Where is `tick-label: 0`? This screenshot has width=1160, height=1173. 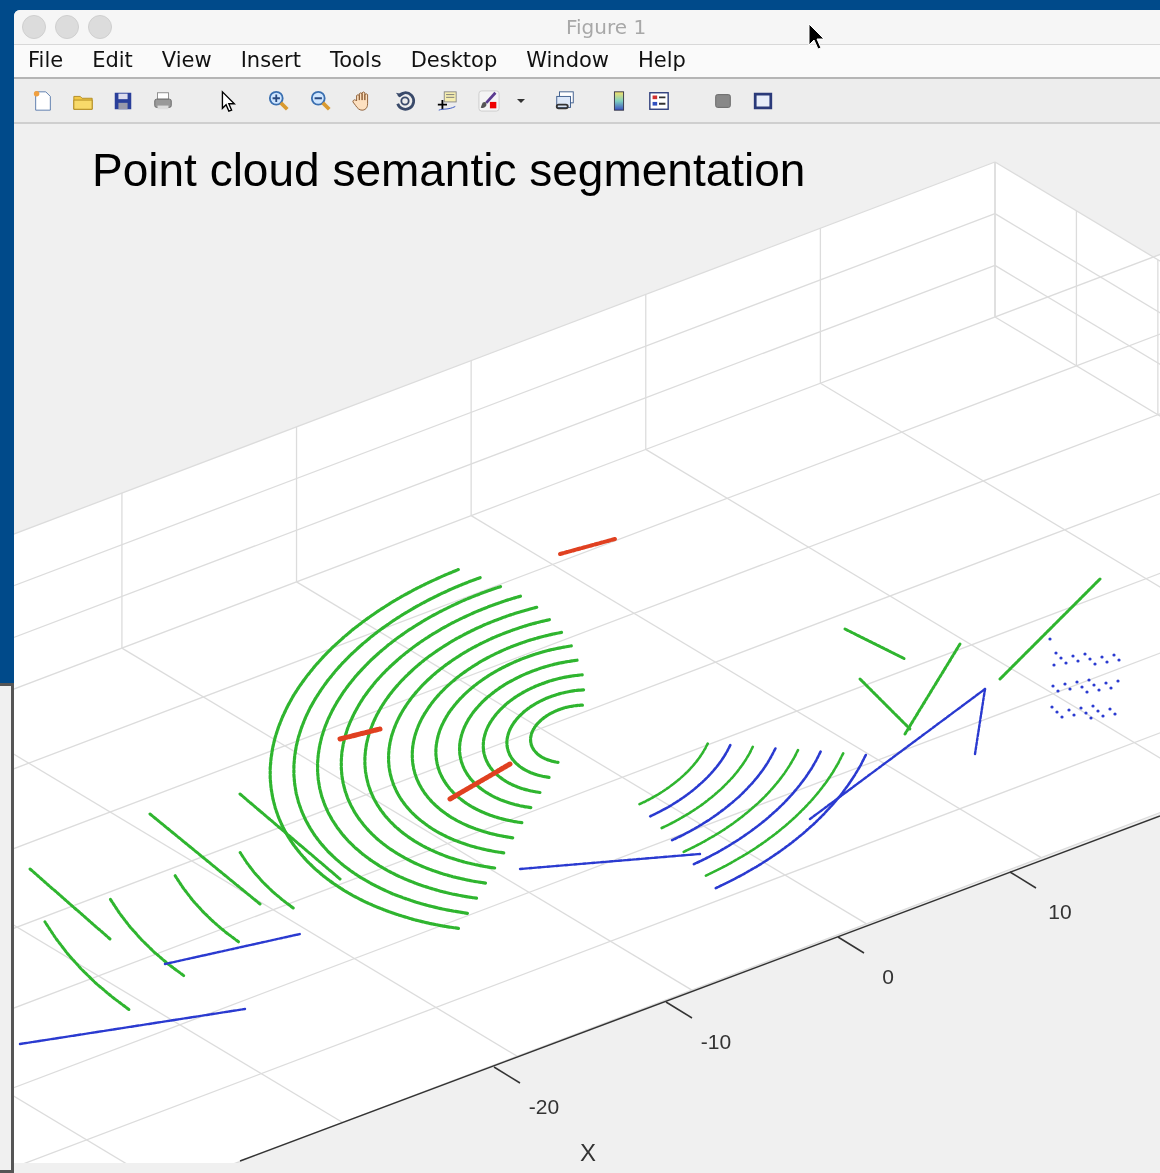 tick-label: 0 is located at coordinates (888, 976).